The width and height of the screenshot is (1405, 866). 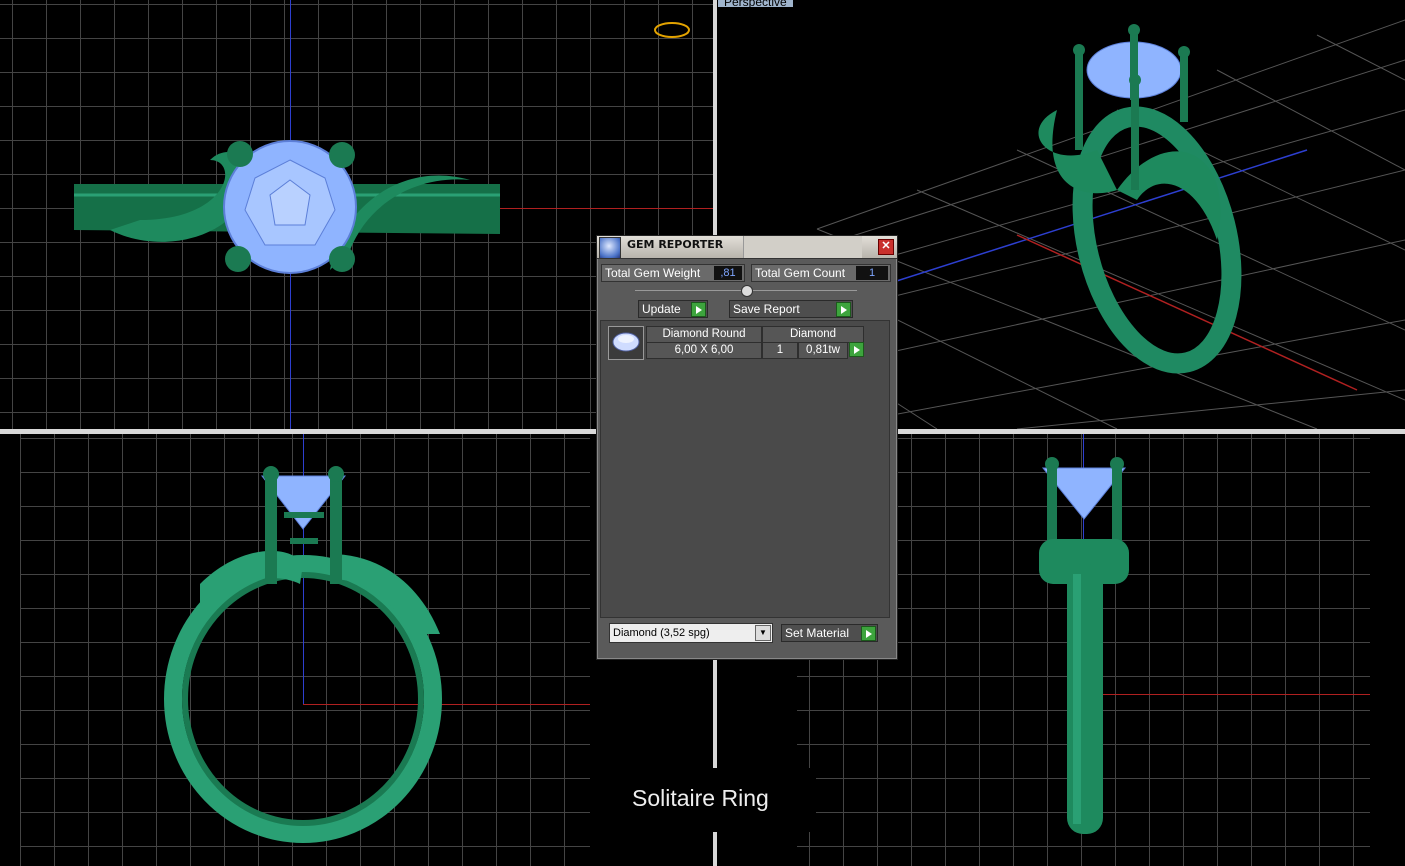 What do you see at coordinates (700, 798) in the screenshot?
I see `caption-text: Solitaire Ring` at bounding box center [700, 798].